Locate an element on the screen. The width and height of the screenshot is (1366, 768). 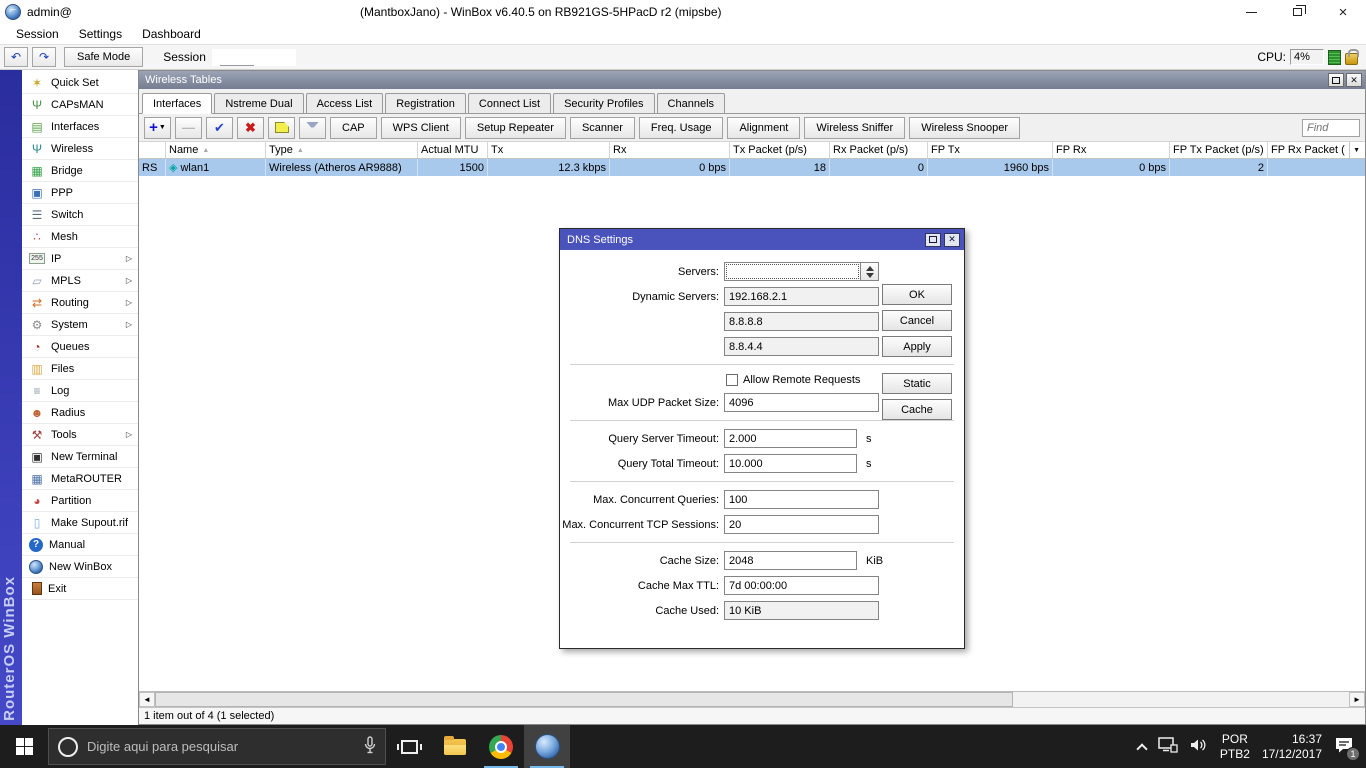
menu-item-settings: Settings is located at coordinates (100, 34).